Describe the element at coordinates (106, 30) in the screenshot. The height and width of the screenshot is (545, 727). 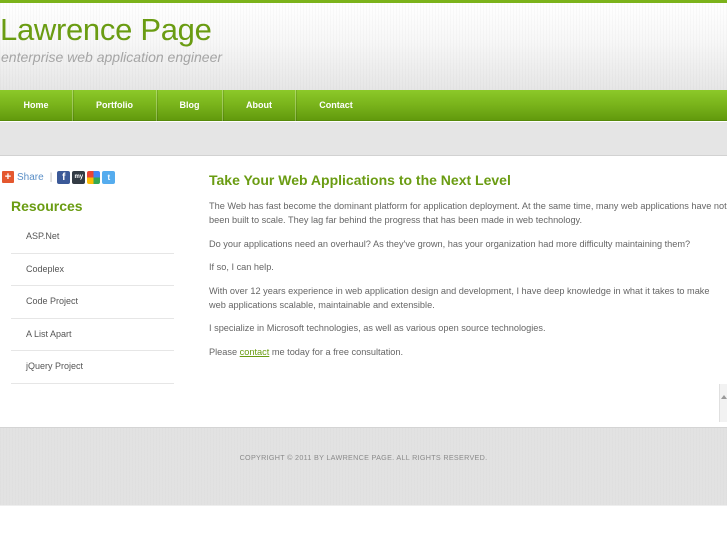
I see `site-title: Lawrence Page` at that location.